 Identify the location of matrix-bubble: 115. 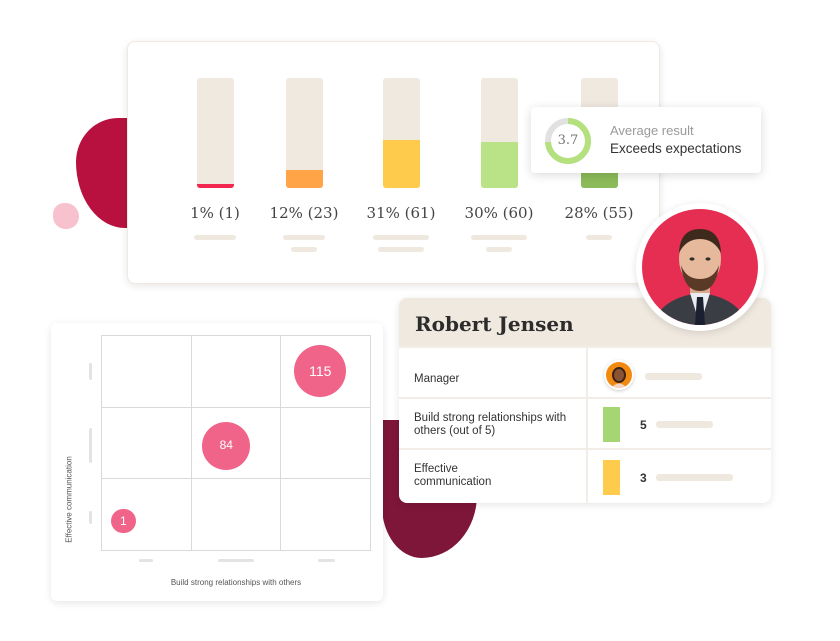
(320, 370).